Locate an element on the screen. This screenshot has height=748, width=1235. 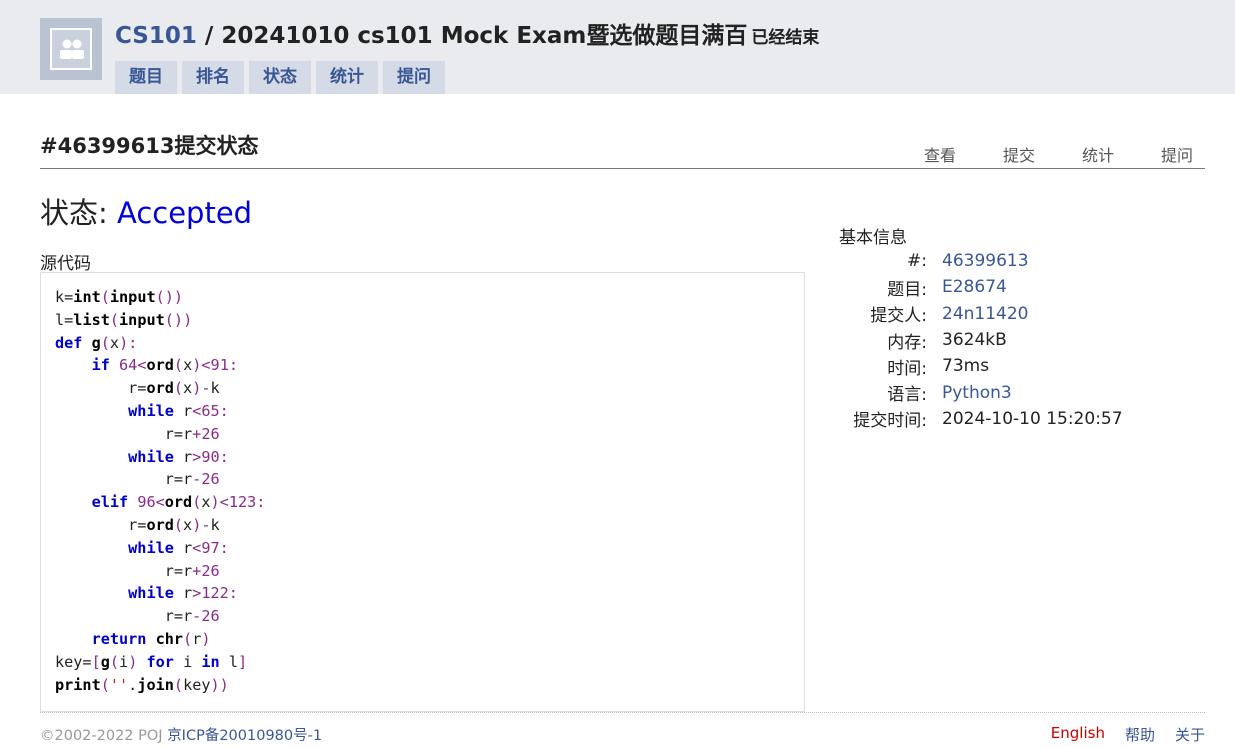
course-link: CS101 is located at coordinates (156, 36).